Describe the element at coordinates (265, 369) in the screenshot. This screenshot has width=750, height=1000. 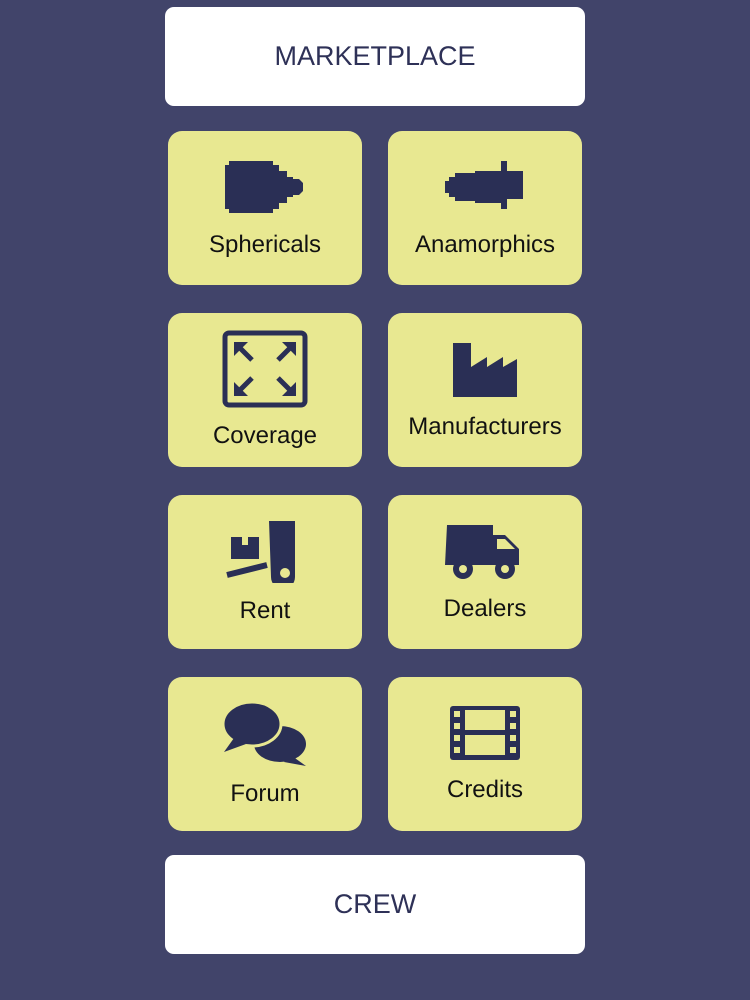
I see `expand-icon` at that location.